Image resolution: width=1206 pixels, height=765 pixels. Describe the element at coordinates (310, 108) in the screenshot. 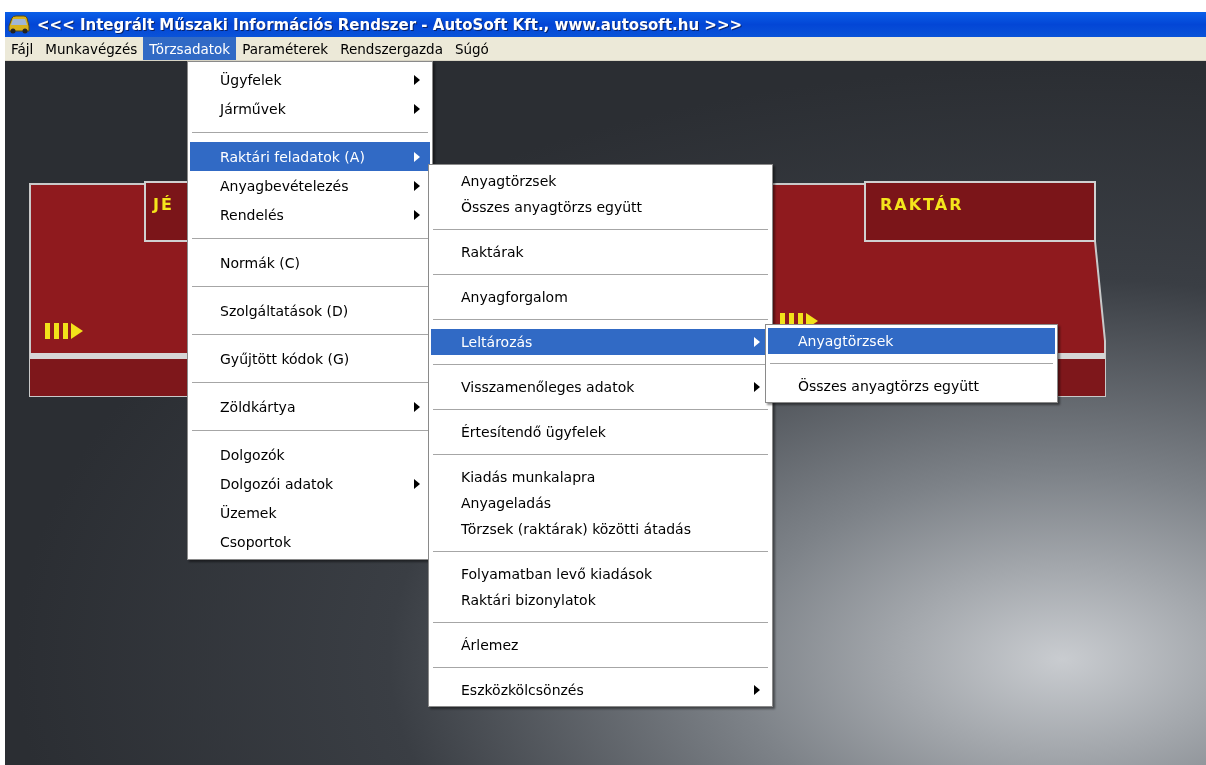

I see `menu-item: Járművek` at that location.